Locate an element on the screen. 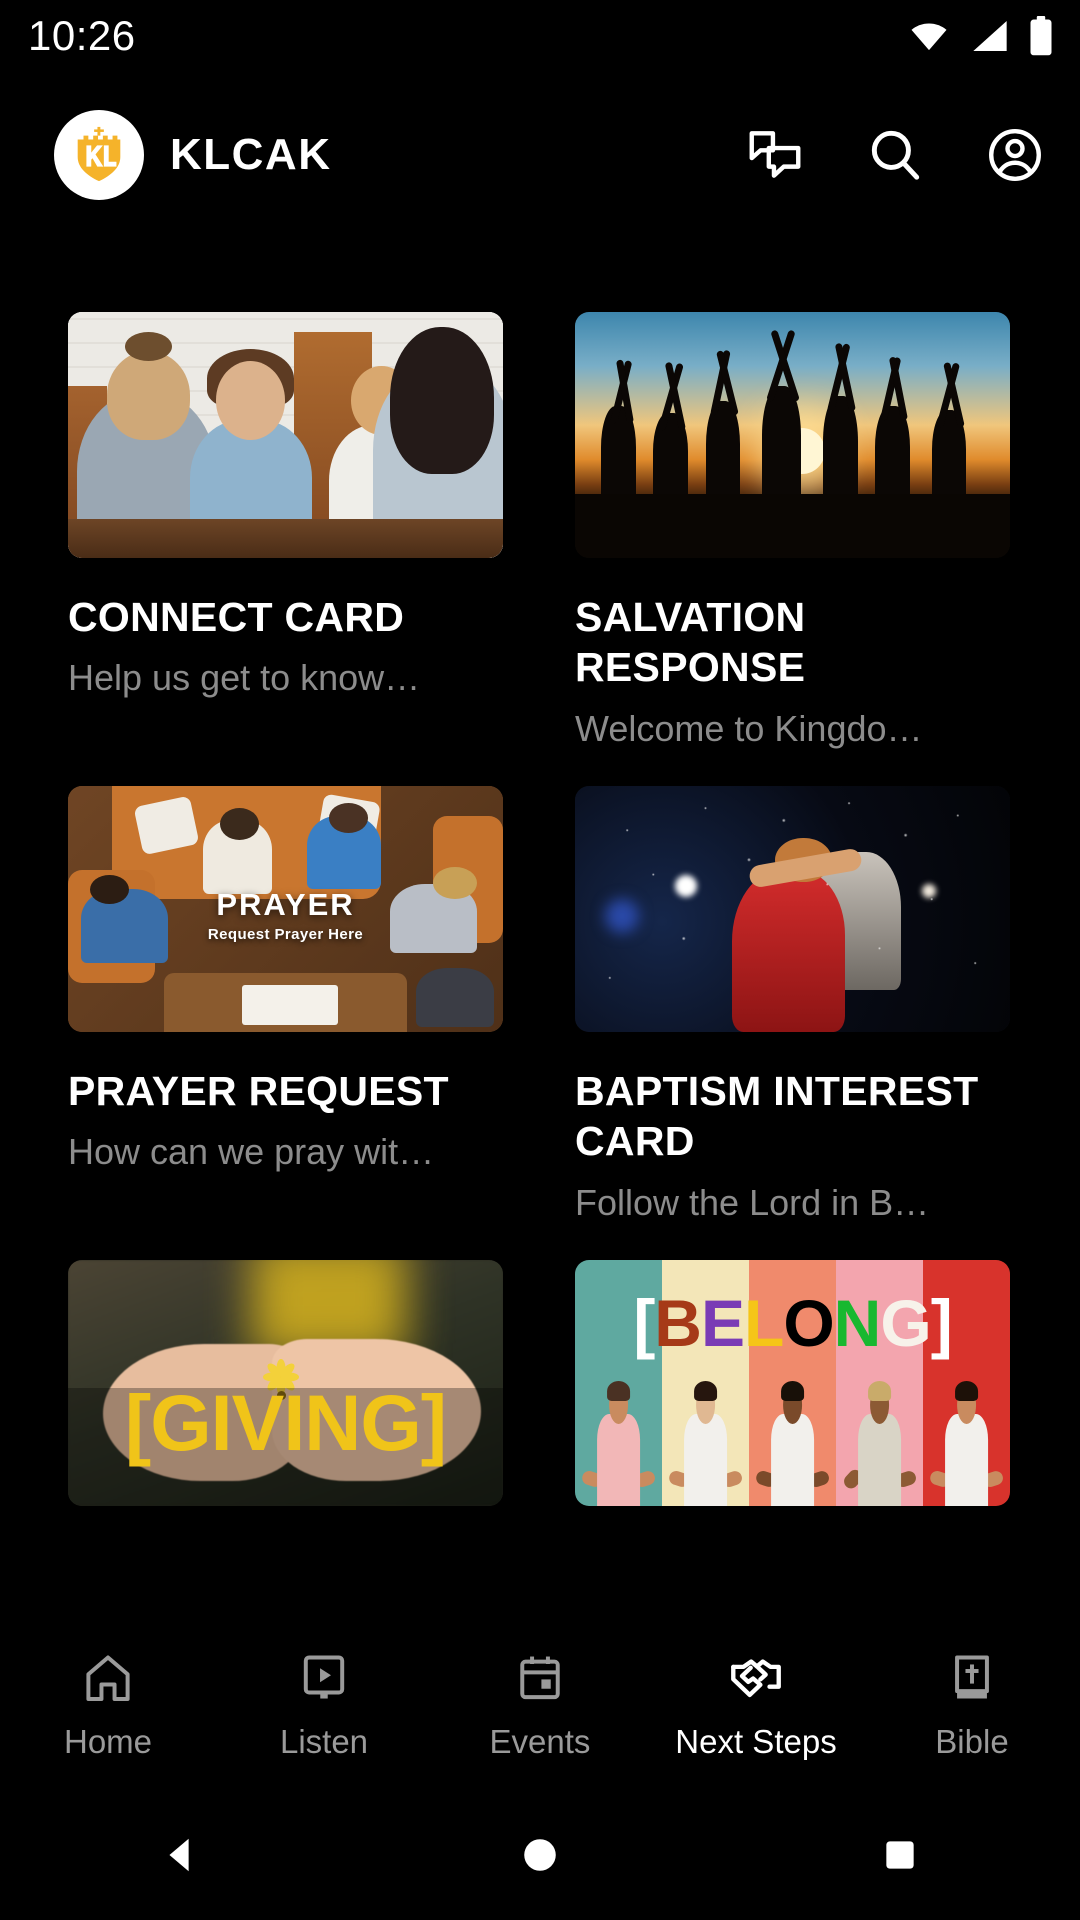 Image resolution: width=1080 pixels, height=1920 pixels. klcak-logo-icon is located at coordinates (99, 155).